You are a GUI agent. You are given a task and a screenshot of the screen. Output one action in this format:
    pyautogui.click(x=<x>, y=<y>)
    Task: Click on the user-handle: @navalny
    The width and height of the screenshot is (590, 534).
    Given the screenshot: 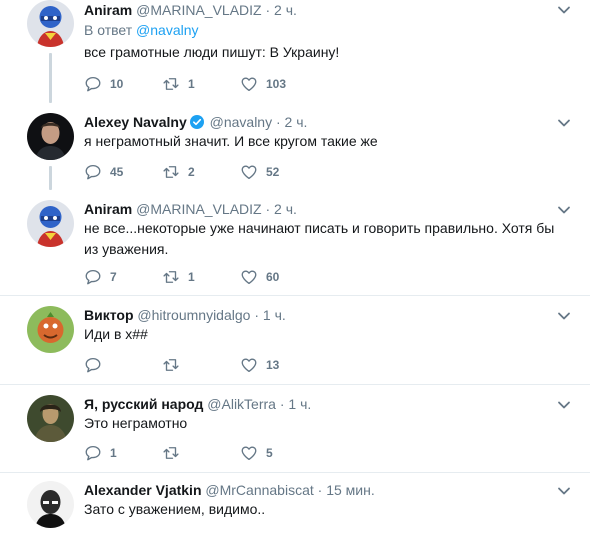 What is the action you would take?
    pyautogui.click(x=241, y=122)
    